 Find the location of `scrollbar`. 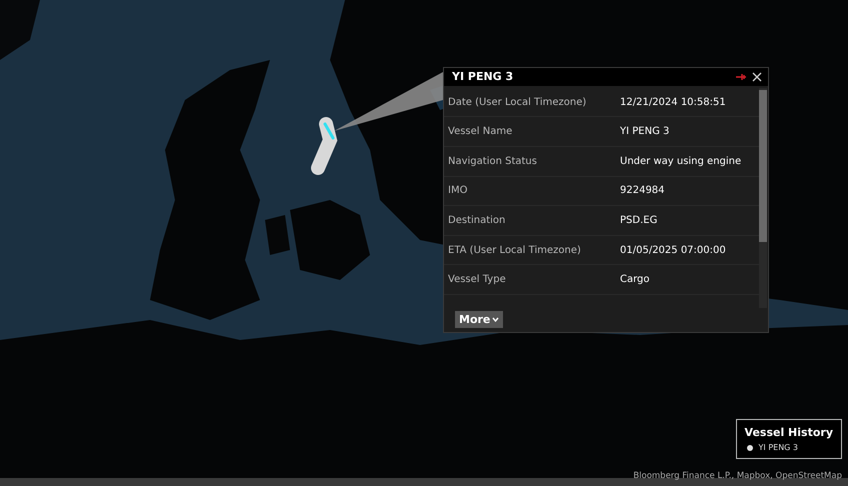

scrollbar is located at coordinates (763, 198).